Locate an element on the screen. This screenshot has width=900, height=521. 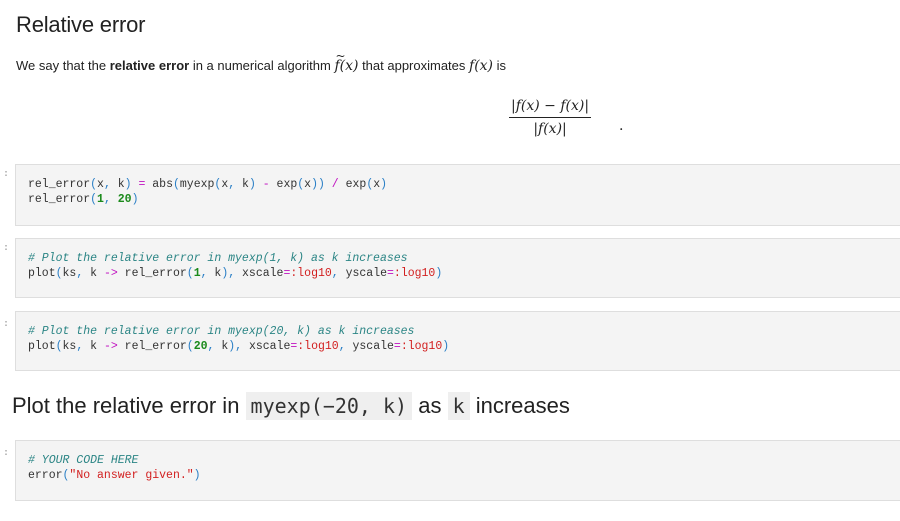
relative-error-formula: |f(x) − f(x)| |f(x)| is located at coordinates (550, 117).